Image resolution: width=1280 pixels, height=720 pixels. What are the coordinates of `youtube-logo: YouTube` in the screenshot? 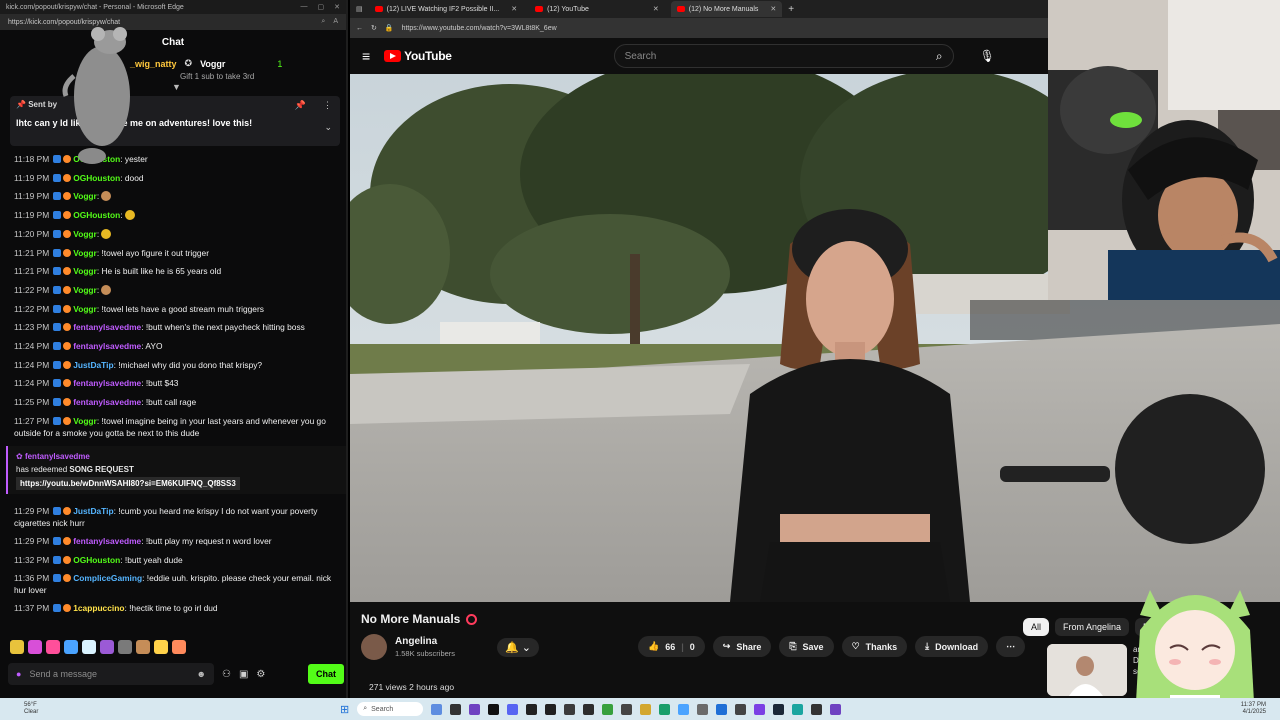 It's located at (418, 56).